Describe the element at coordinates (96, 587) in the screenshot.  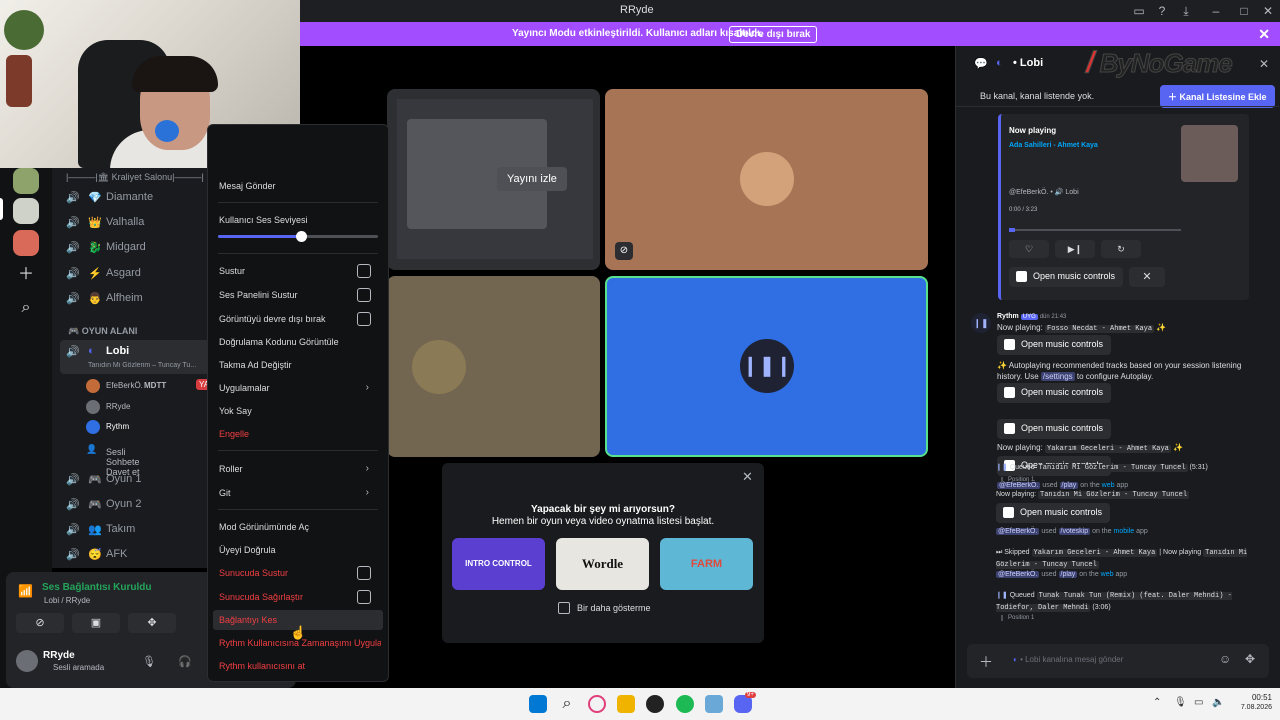
I see `voice-status: Ses Bağlantısı Kuruldu` at that location.